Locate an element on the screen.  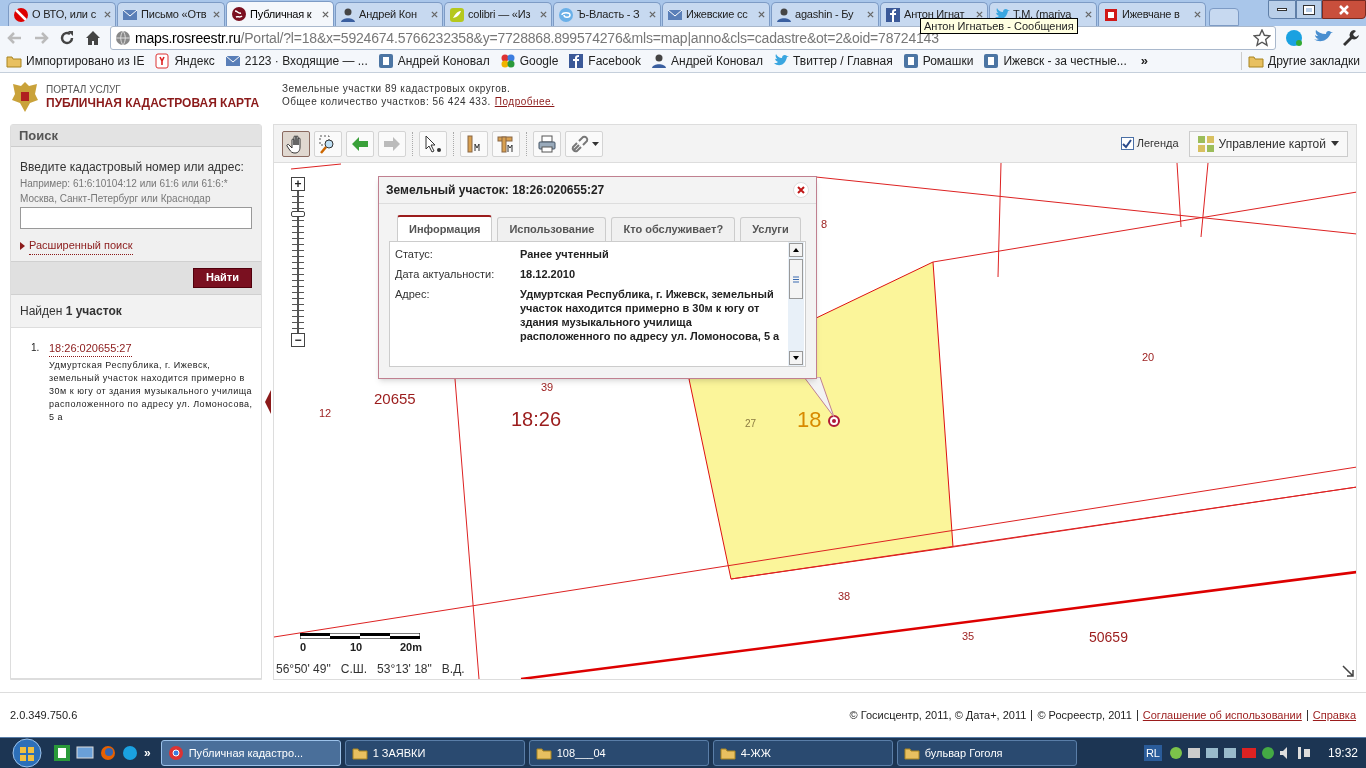
browser-tab: Ижевские сс is located at coordinates (716, 14).